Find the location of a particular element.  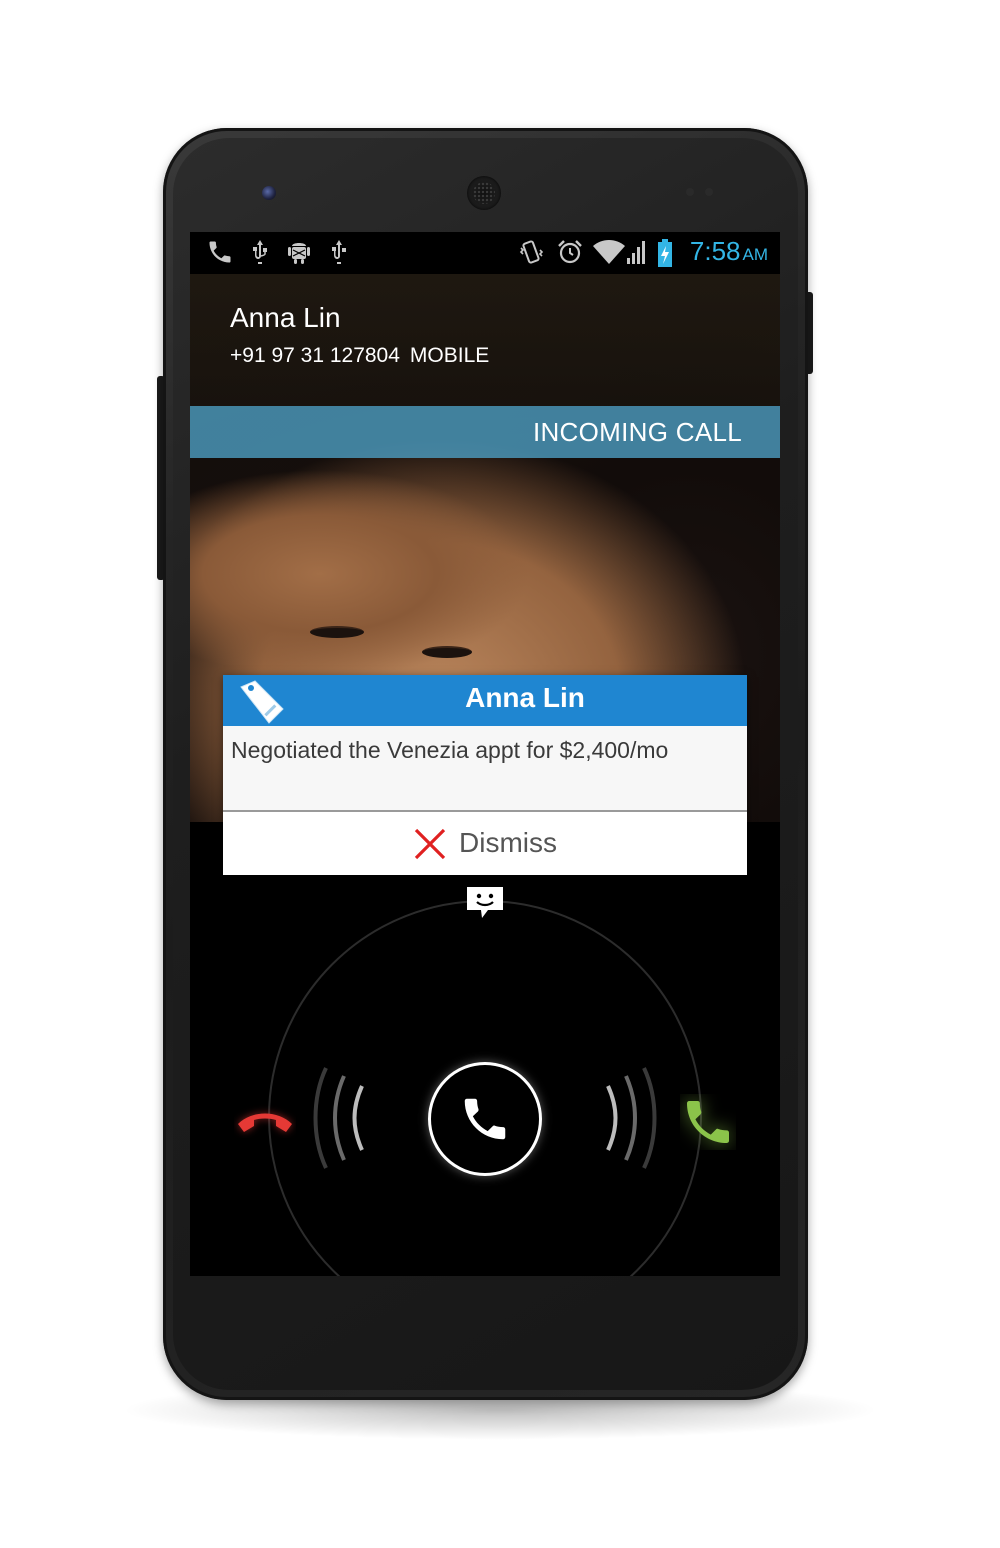

wifi-icon is located at coordinates (609, 252).